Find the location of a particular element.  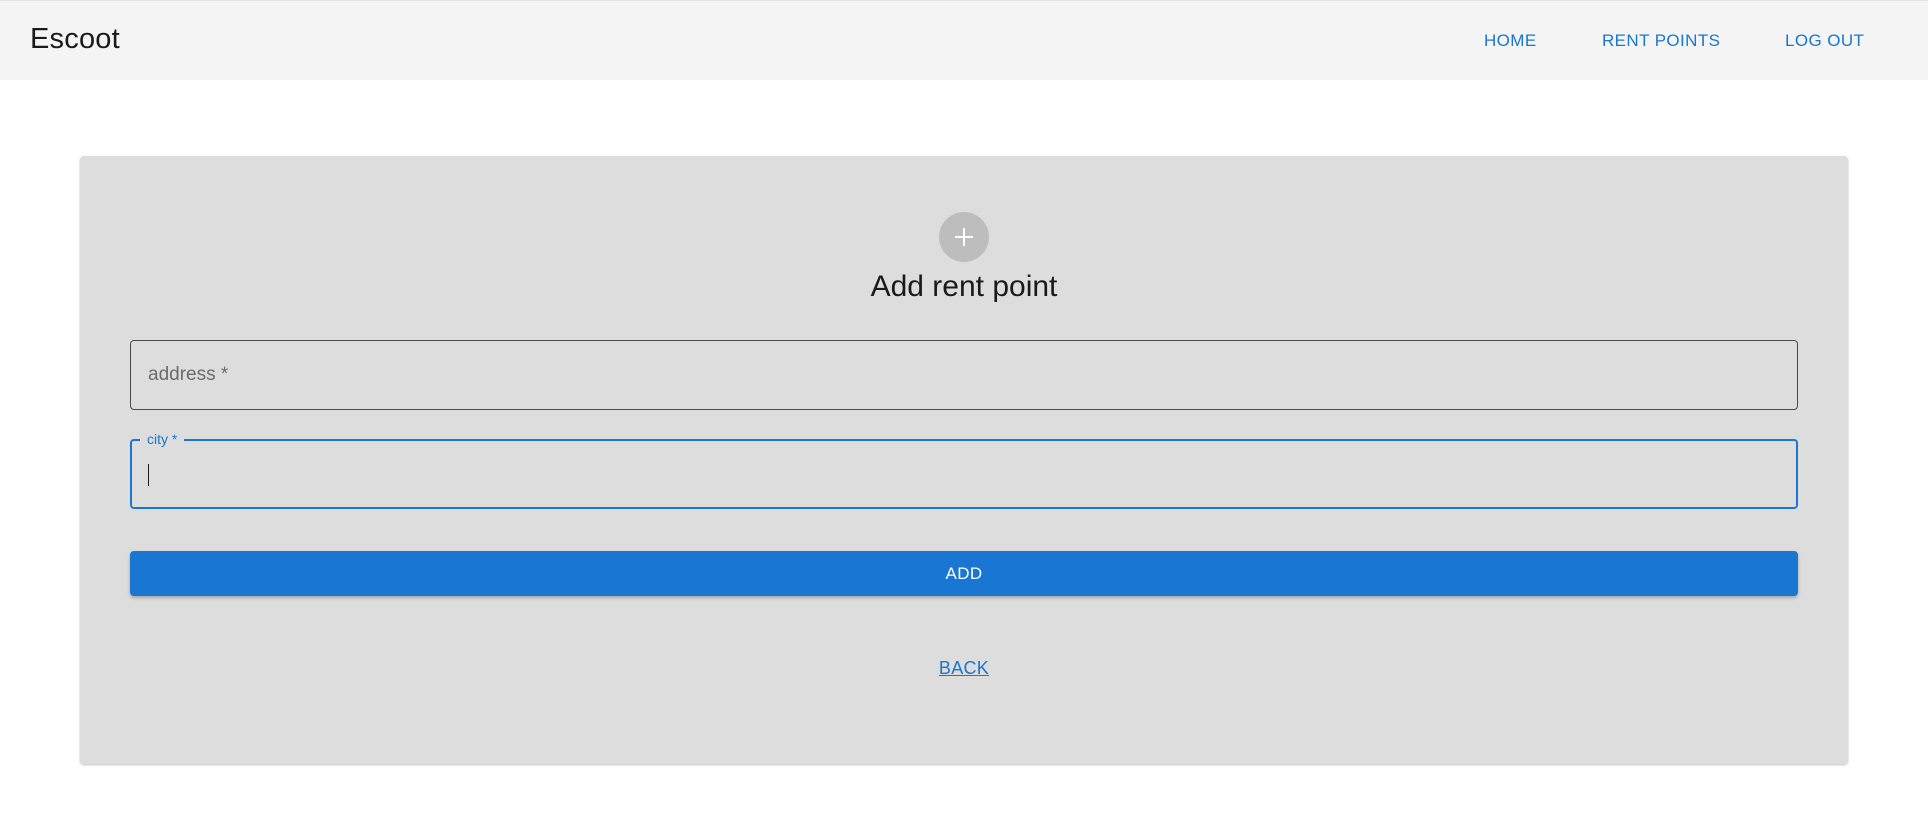

city-label: city * is located at coordinates (162, 439).